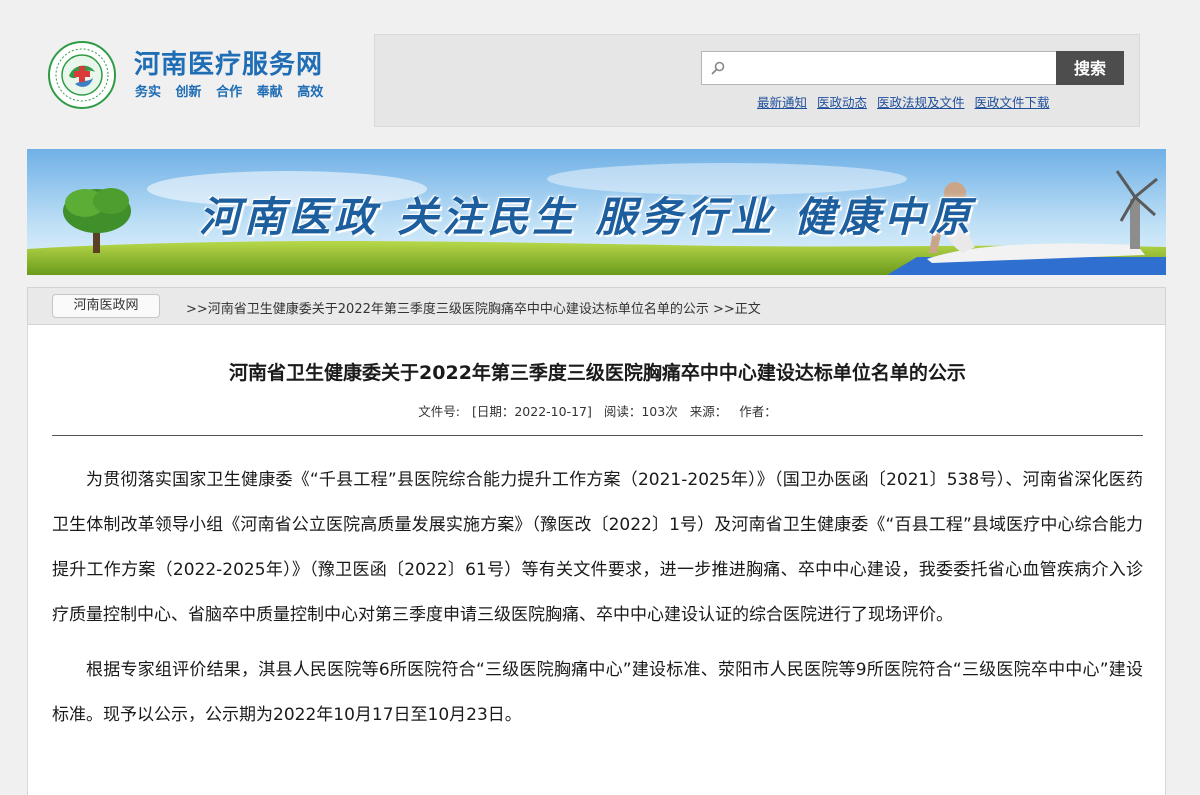 This screenshot has width=1200, height=795. What do you see at coordinates (228, 62) in the screenshot?
I see `site-name: 河南医疗服务网` at bounding box center [228, 62].